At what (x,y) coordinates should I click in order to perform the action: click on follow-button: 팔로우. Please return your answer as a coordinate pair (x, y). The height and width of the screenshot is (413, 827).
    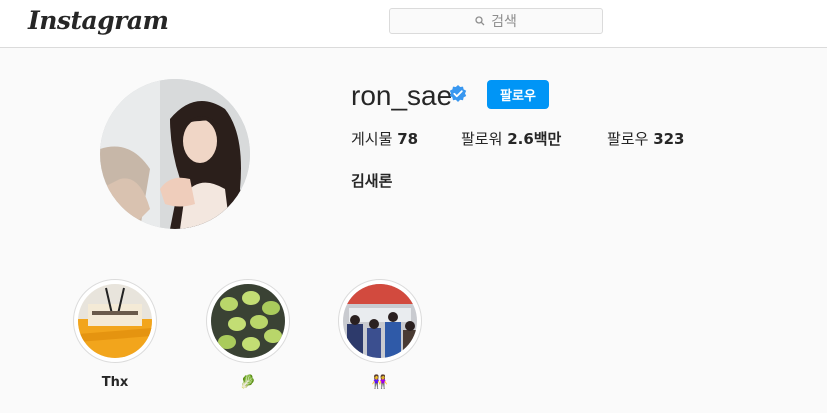
    Looking at the image, I should click on (518, 94).